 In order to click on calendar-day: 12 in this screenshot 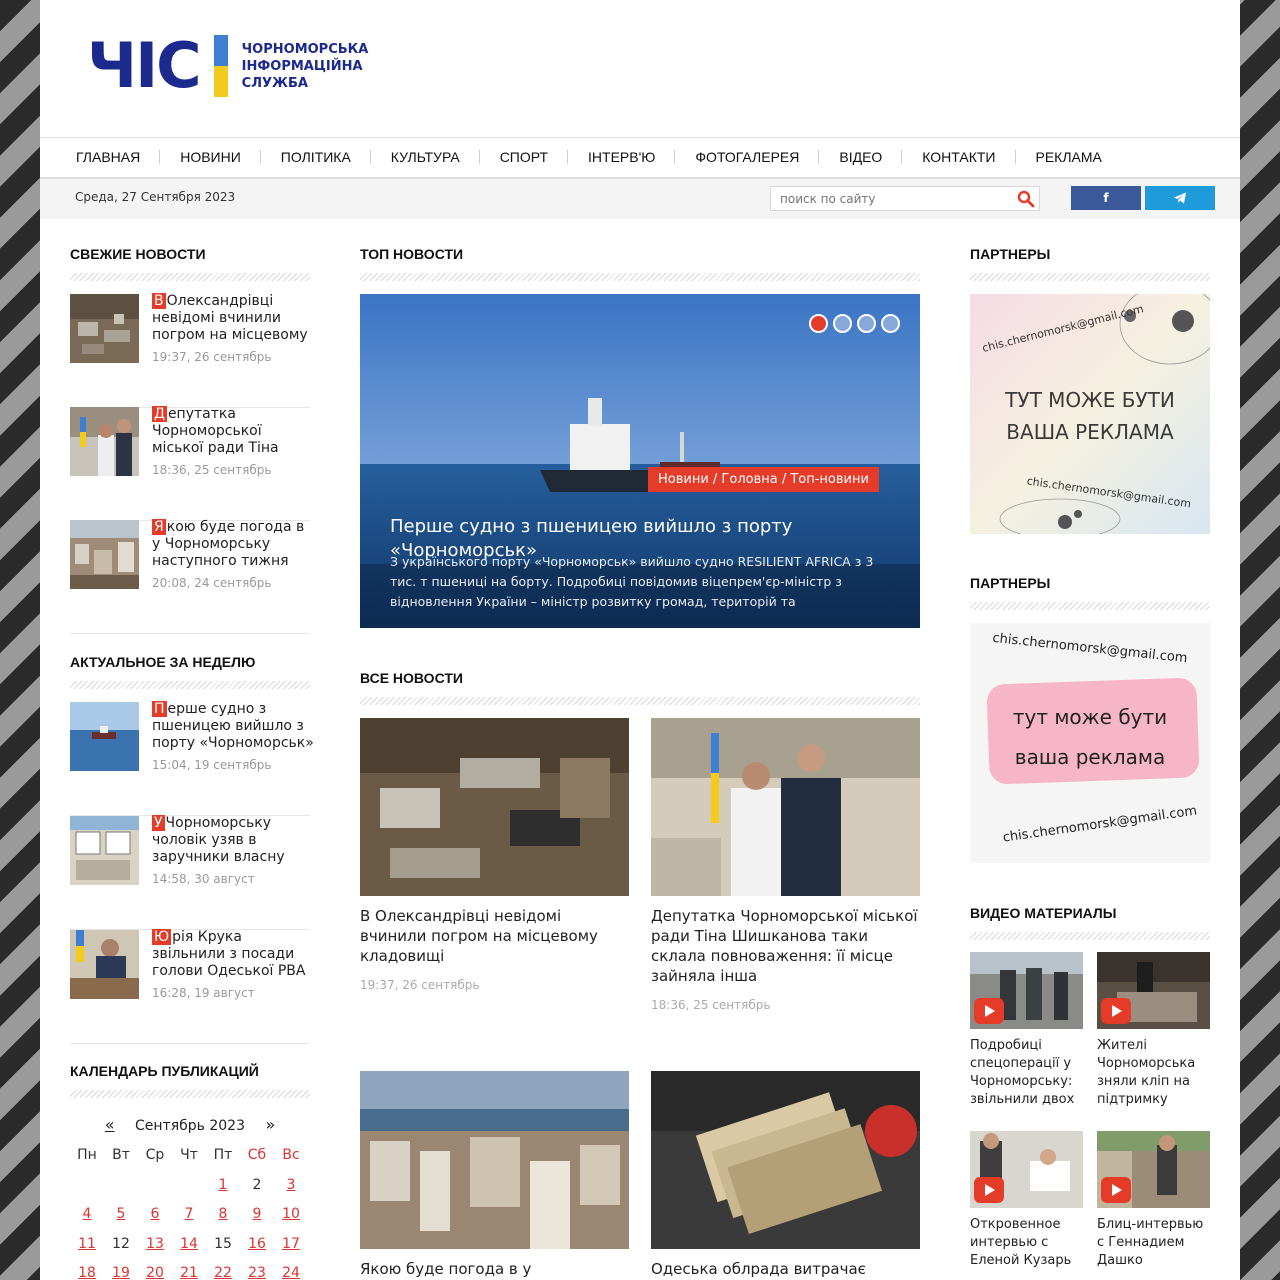, I will do `click(121, 1243)`.